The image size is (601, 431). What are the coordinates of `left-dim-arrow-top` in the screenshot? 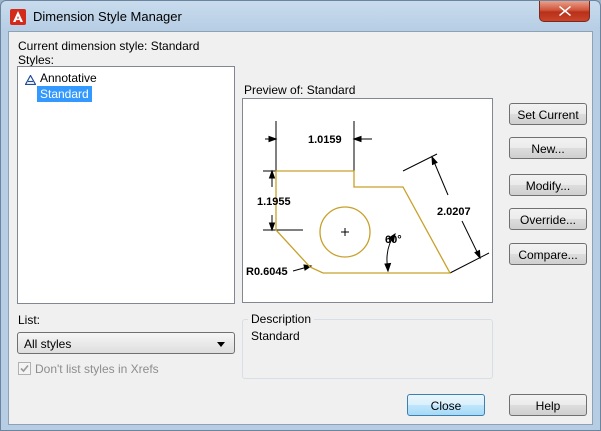 It's located at (272, 174).